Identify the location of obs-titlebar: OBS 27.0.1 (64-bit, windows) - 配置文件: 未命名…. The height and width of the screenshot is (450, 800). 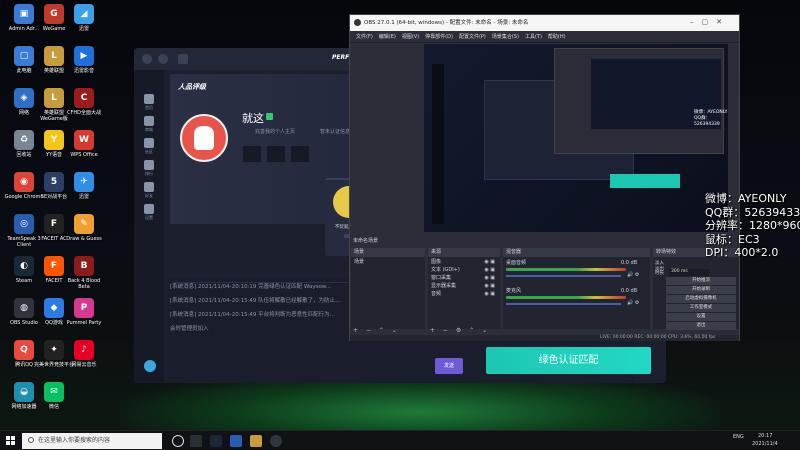
(544, 23).